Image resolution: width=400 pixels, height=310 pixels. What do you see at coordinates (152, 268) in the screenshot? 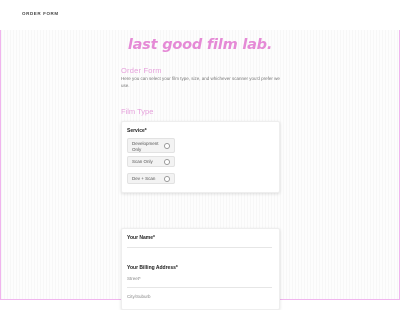
I see `billing-address-label: Your Billing Address*` at bounding box center [152, 268].